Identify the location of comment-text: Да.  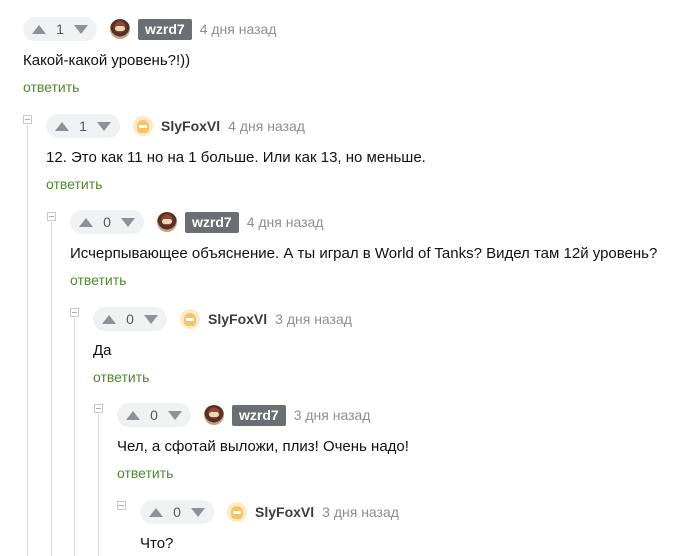
(102, 350).